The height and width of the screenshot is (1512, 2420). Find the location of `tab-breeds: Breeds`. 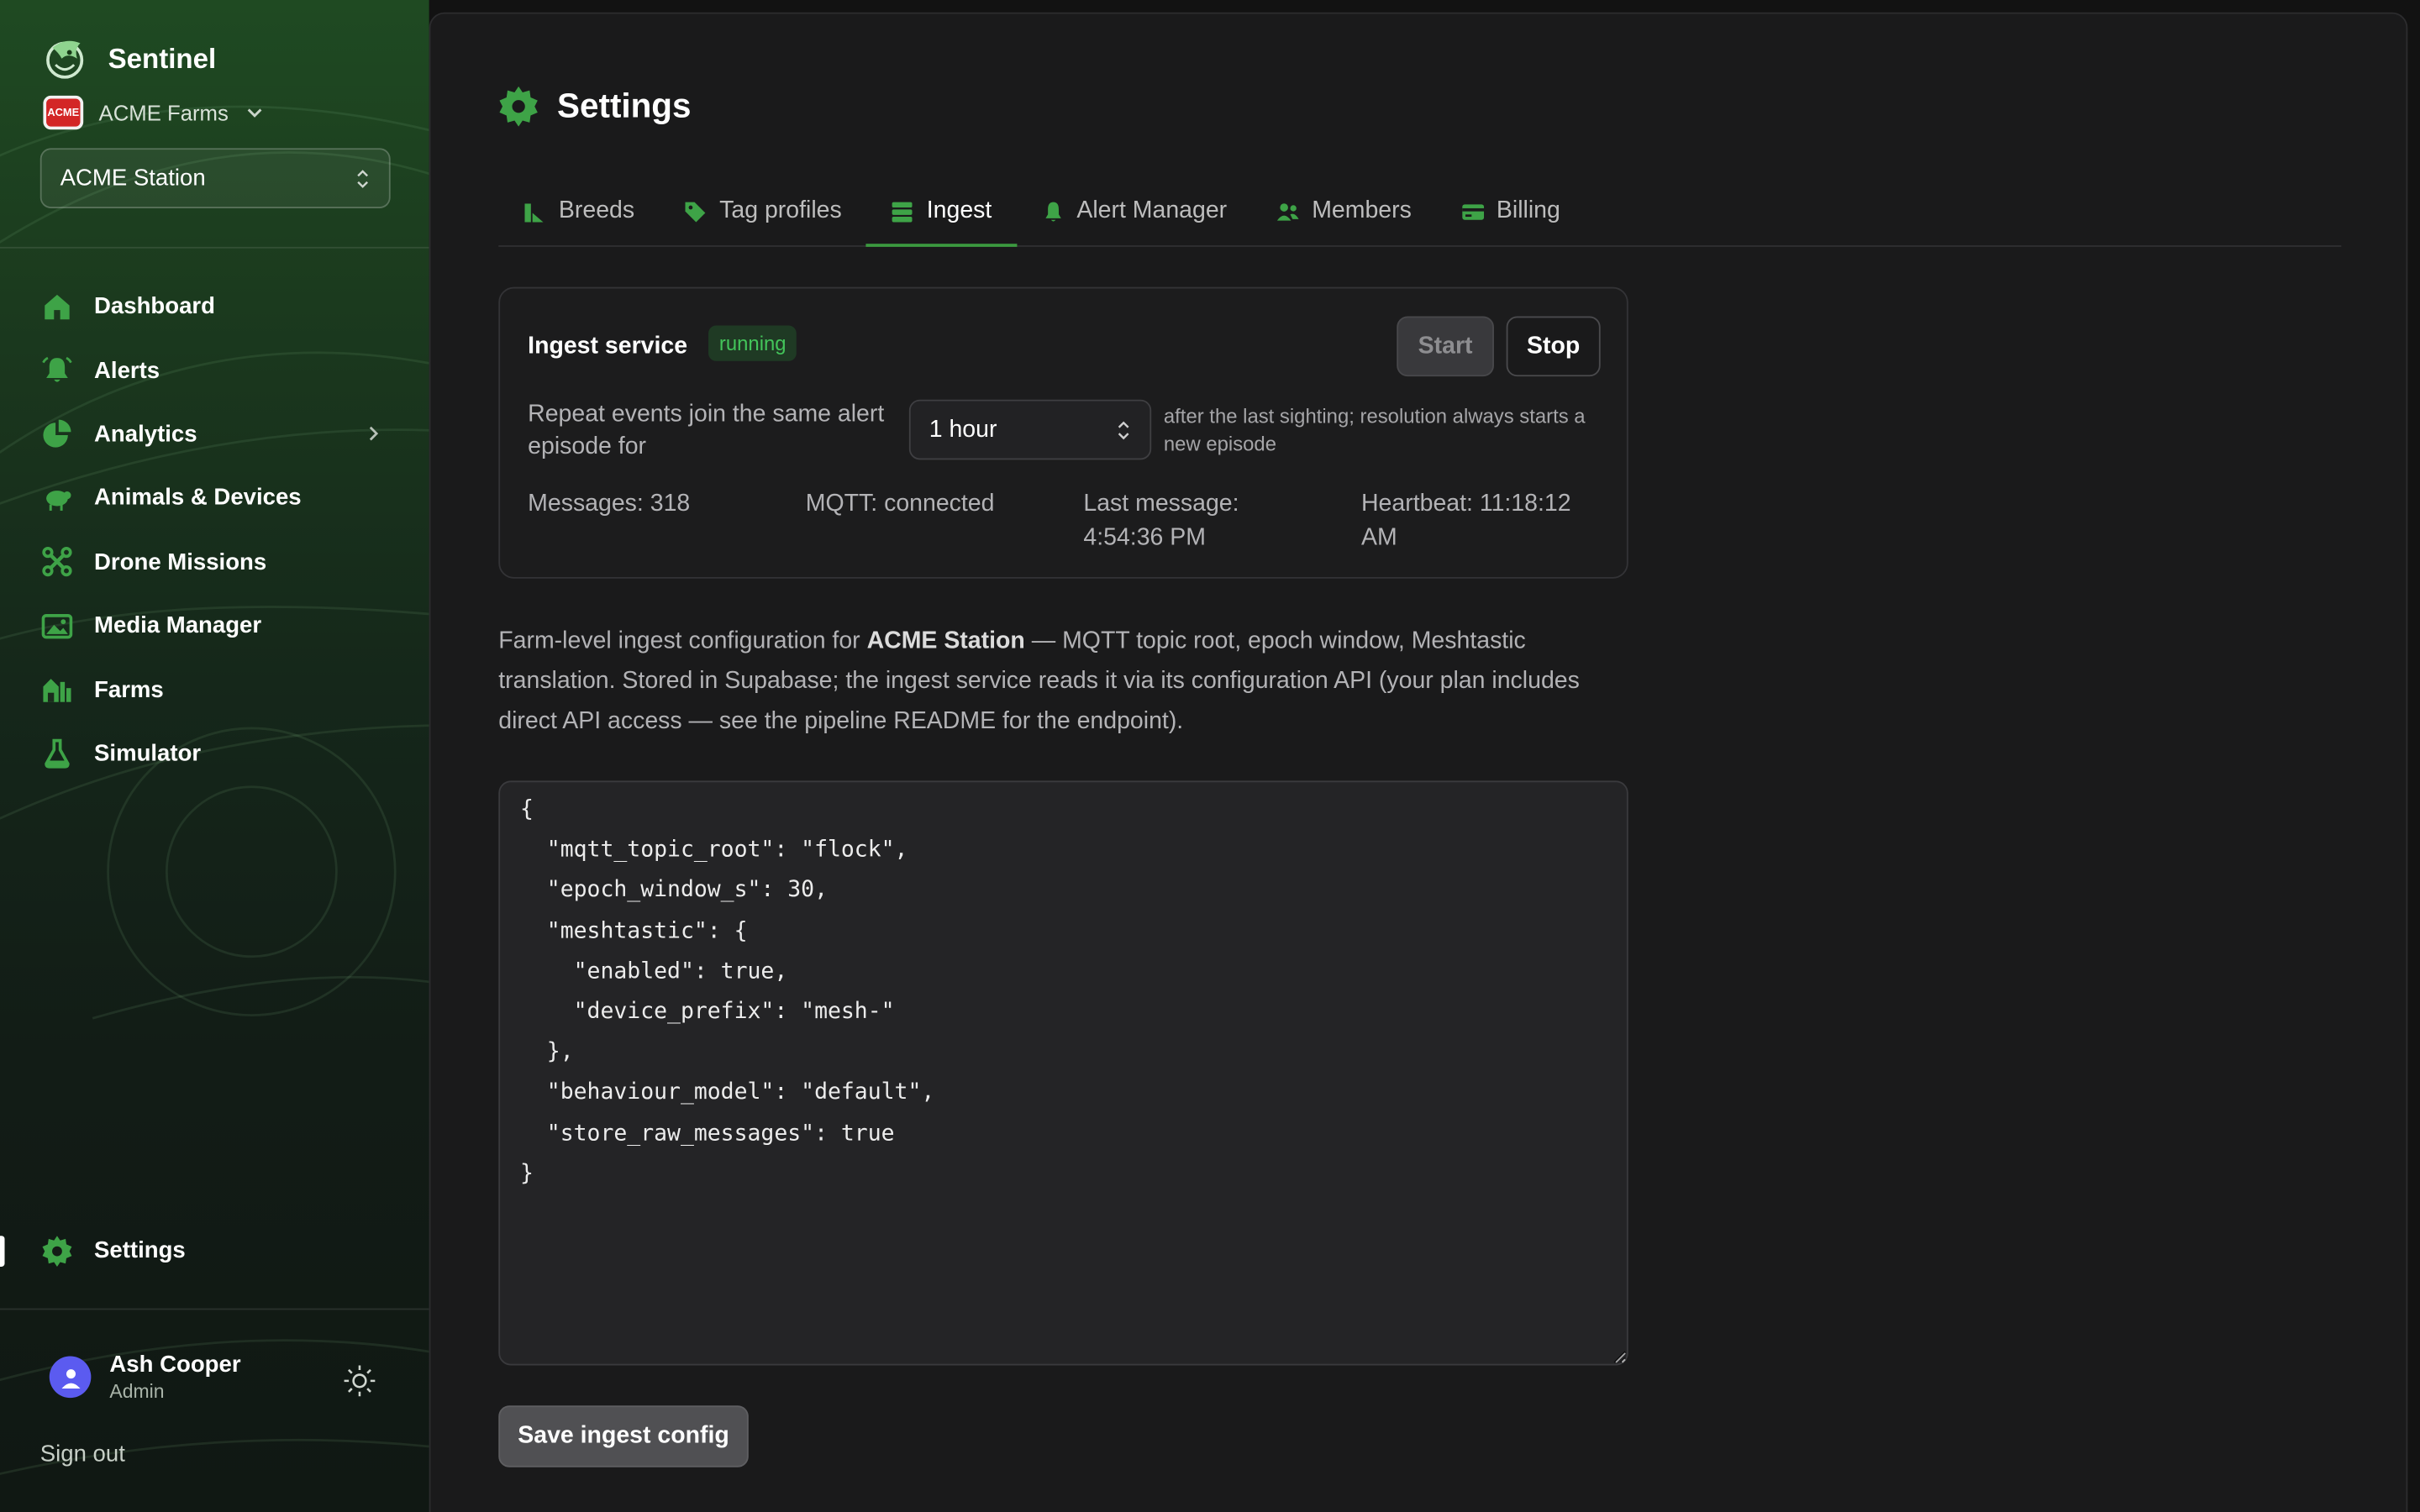

tab-breeds: Breeds is located at coordinates (578, 211).